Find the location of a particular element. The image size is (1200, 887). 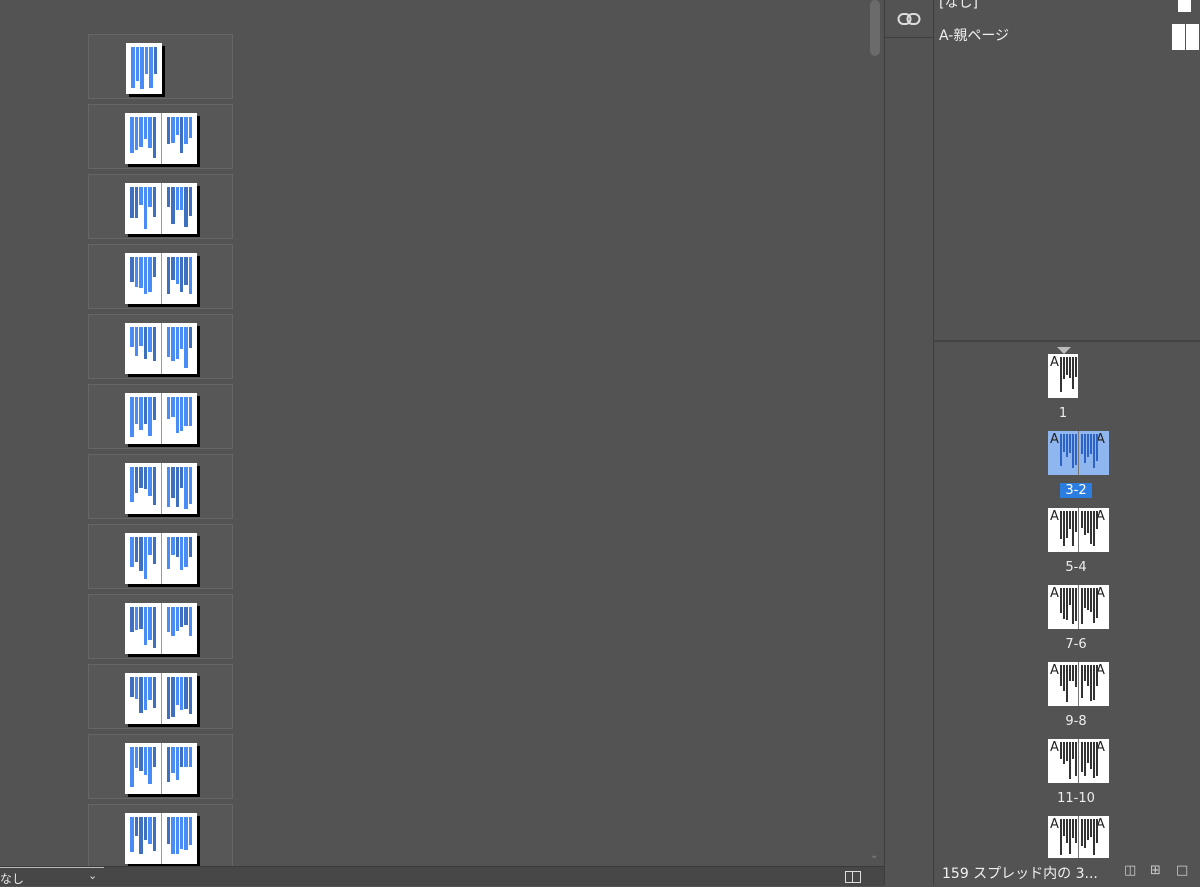

new-page-icon: ⊞ is located at coordinates (1157, 871).